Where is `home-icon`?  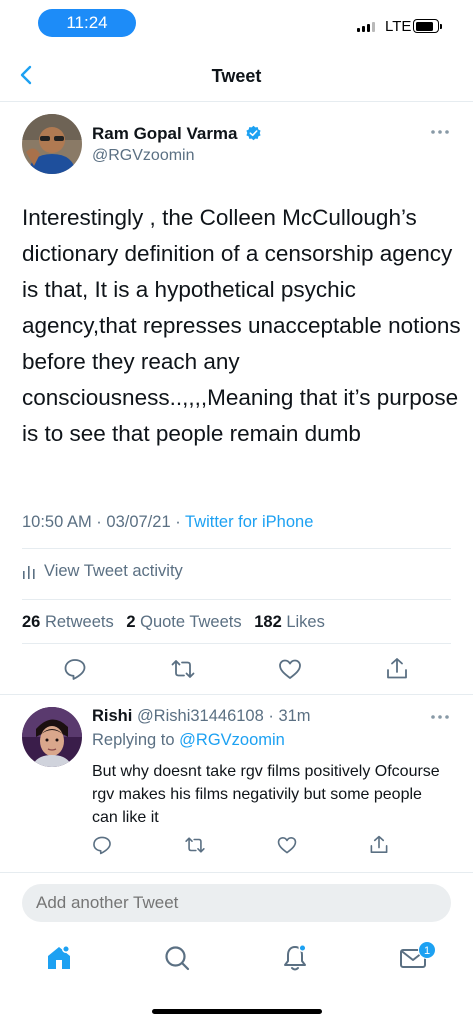 home-icon is located at coordinates (59, 956).